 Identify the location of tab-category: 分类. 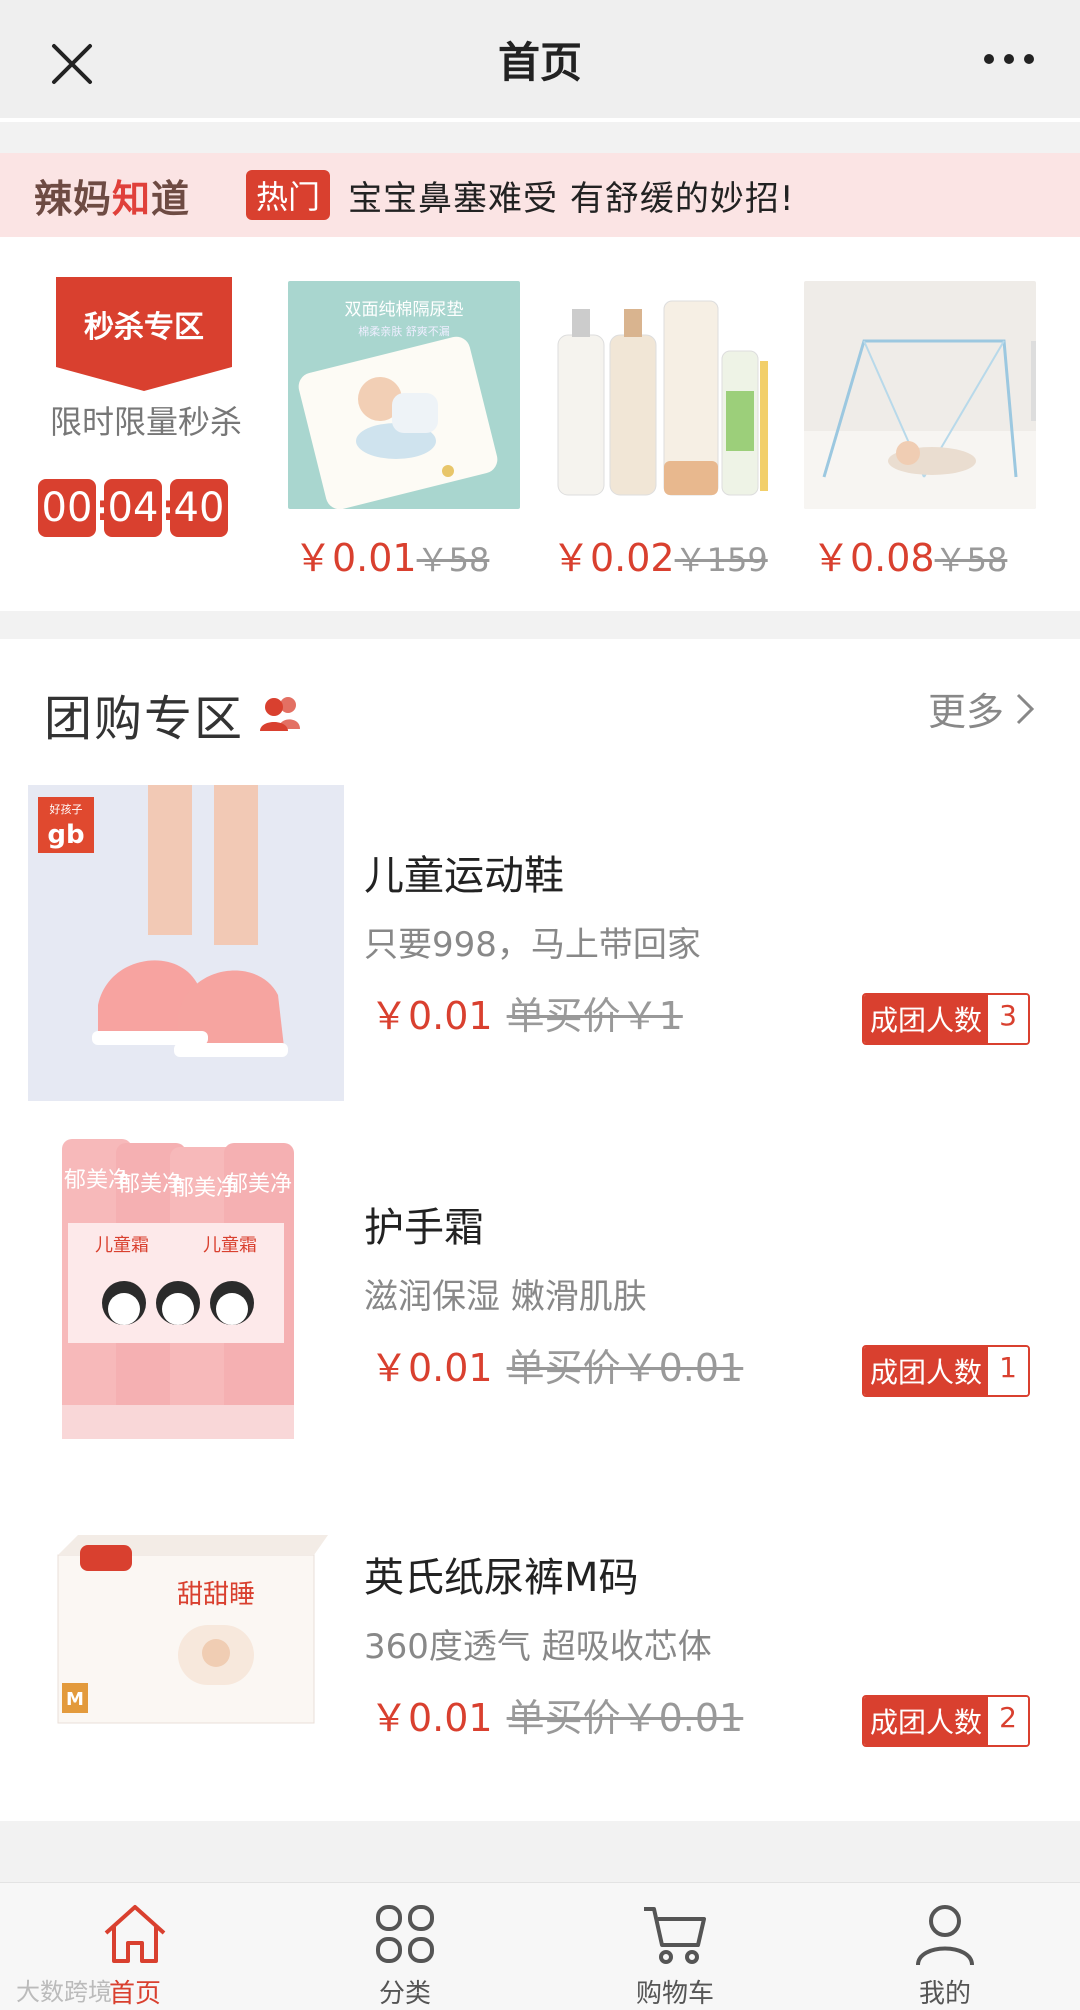
(405, 1946).